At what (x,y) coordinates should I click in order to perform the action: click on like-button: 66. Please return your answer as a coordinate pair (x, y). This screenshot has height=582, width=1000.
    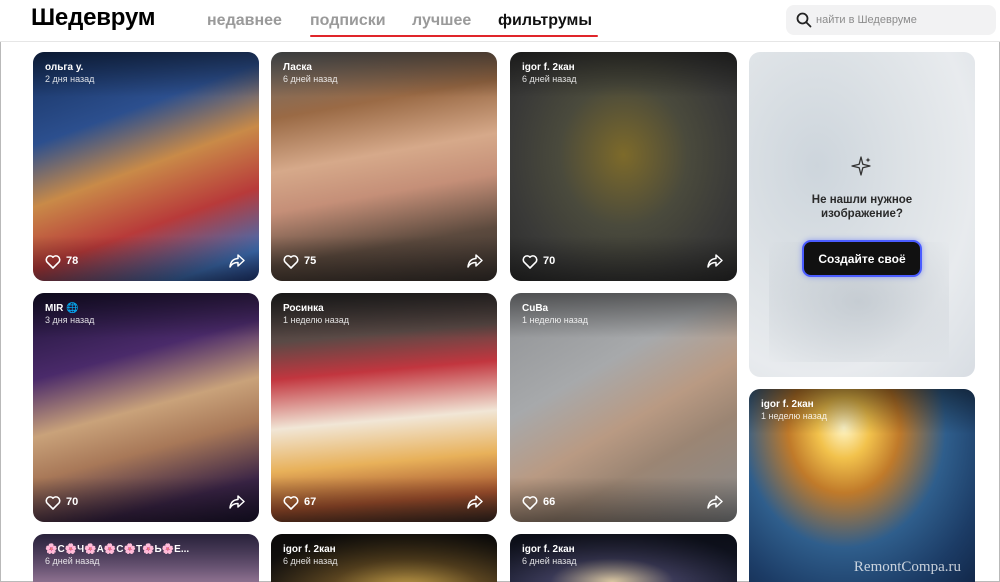
    Looking at the image, I should click on (538, 502).